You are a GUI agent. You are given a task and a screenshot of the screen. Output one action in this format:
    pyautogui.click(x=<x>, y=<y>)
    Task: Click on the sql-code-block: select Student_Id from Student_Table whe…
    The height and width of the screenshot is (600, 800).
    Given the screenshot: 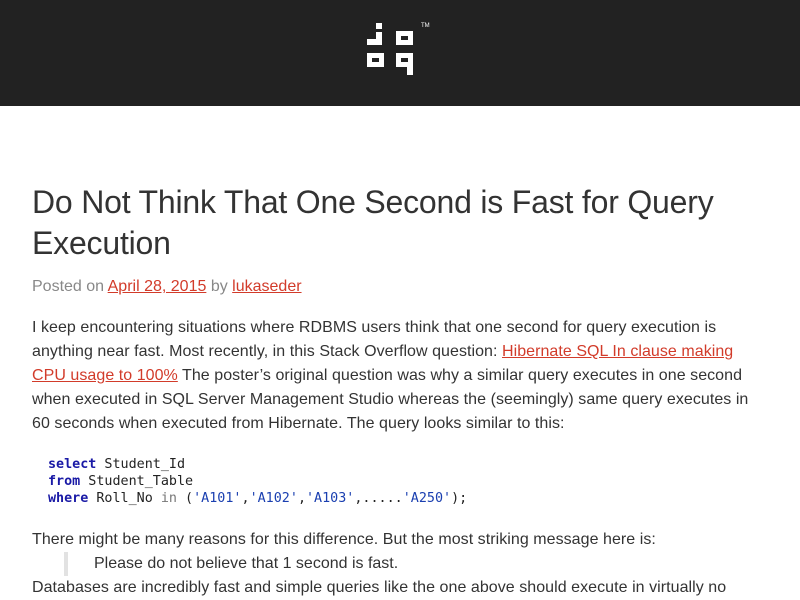 What is the action you would take?
    pyautogui.click(x=400, y=481)
    